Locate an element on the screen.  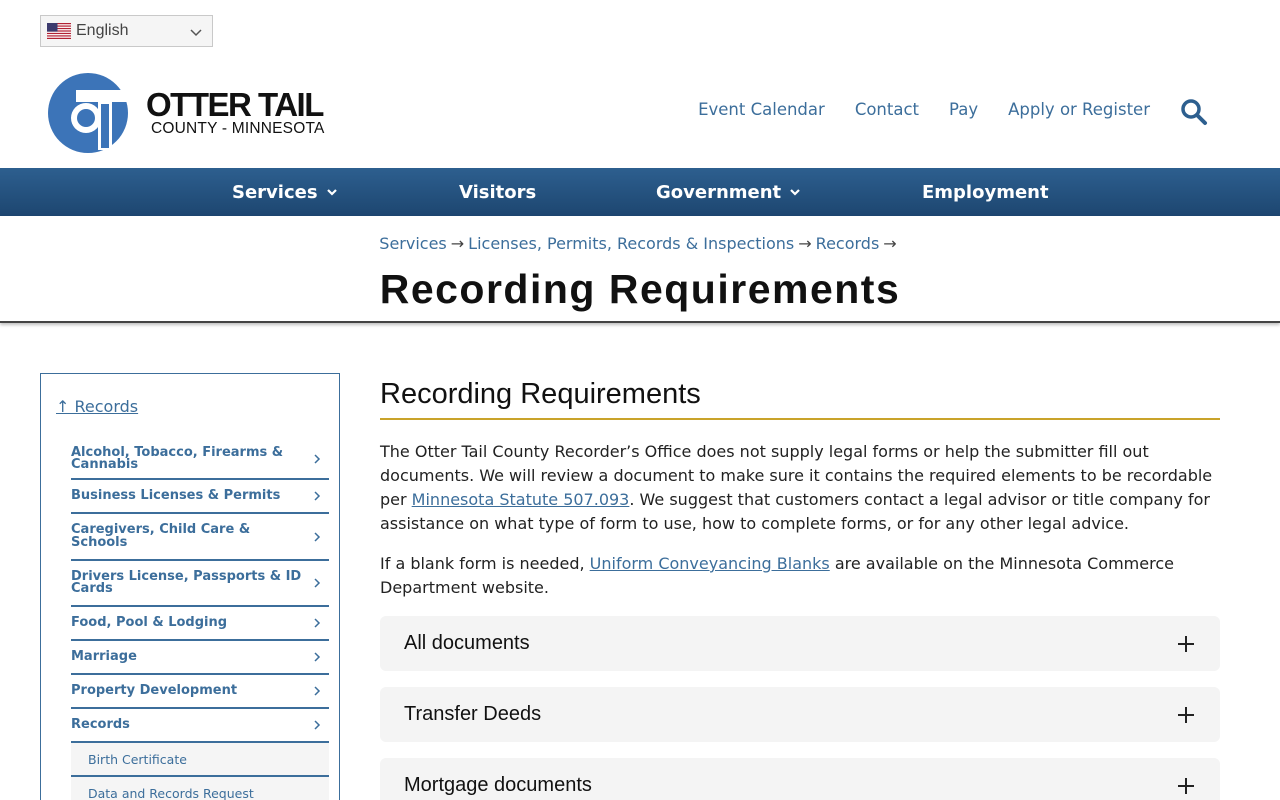
sidebar-subitem-data-records-request: Data and Records Request is located at coordinates (200, 788).